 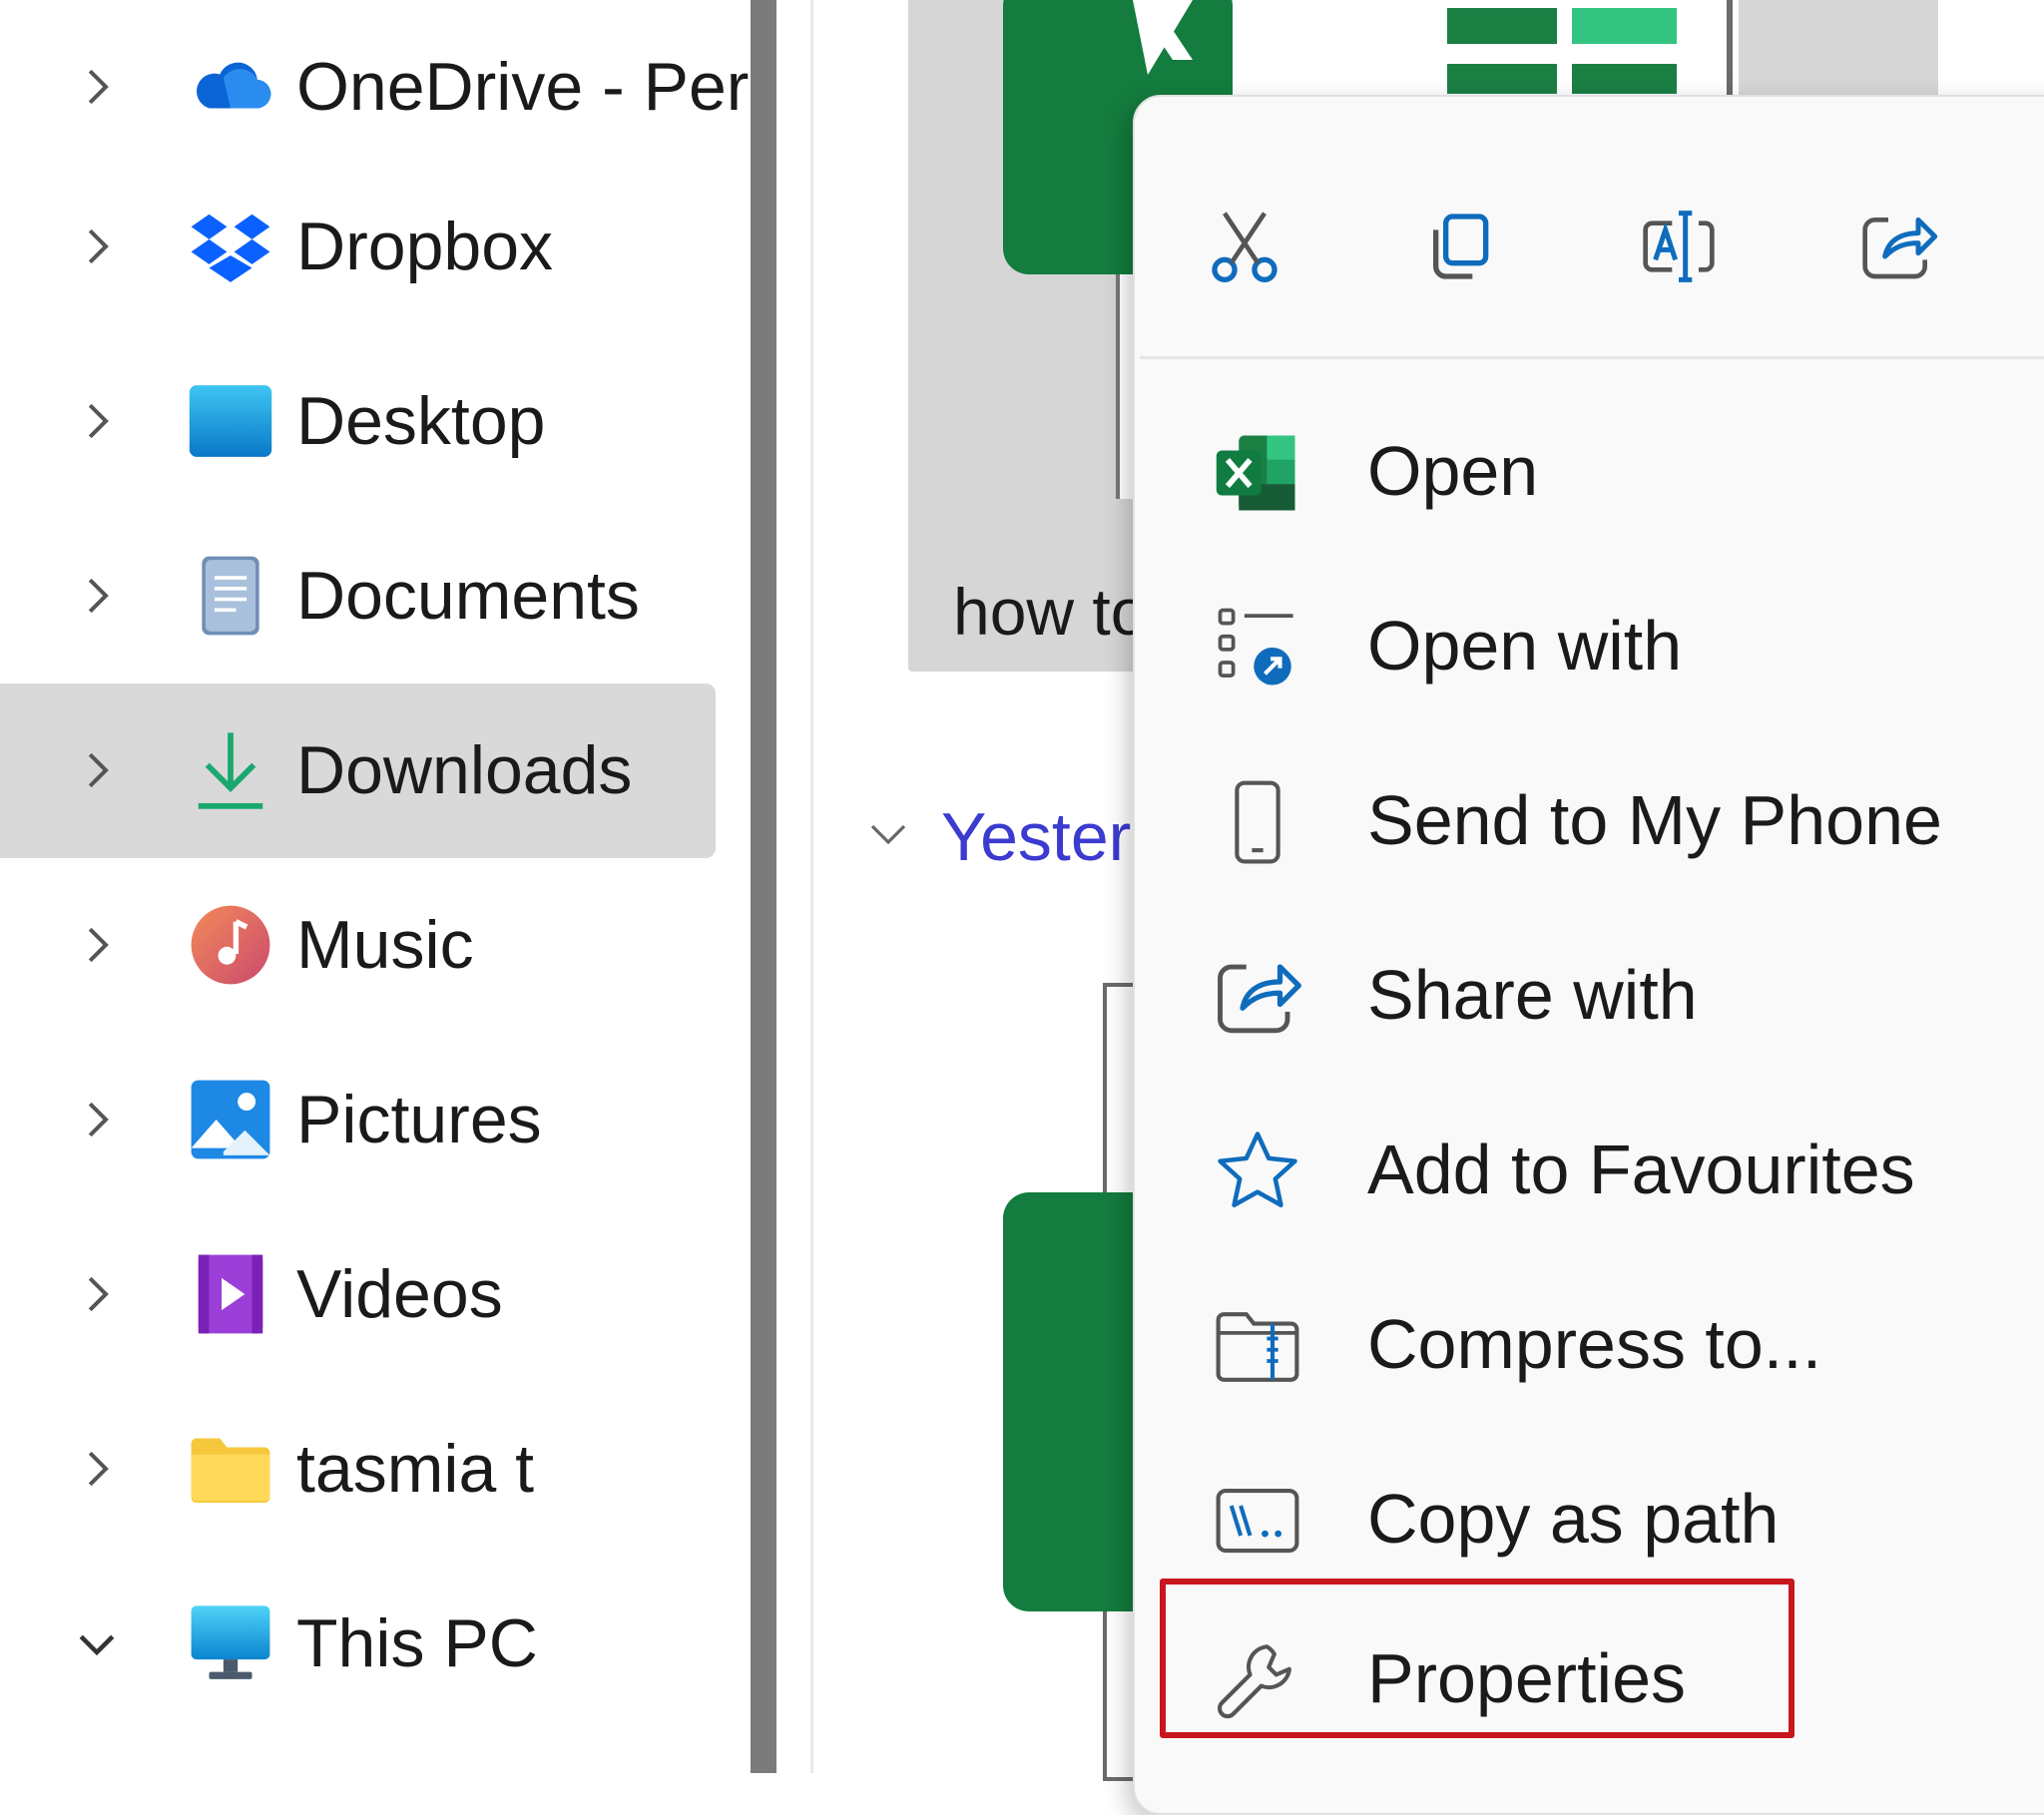 I want to click on path-icon, so click(x=1257, y=1521).